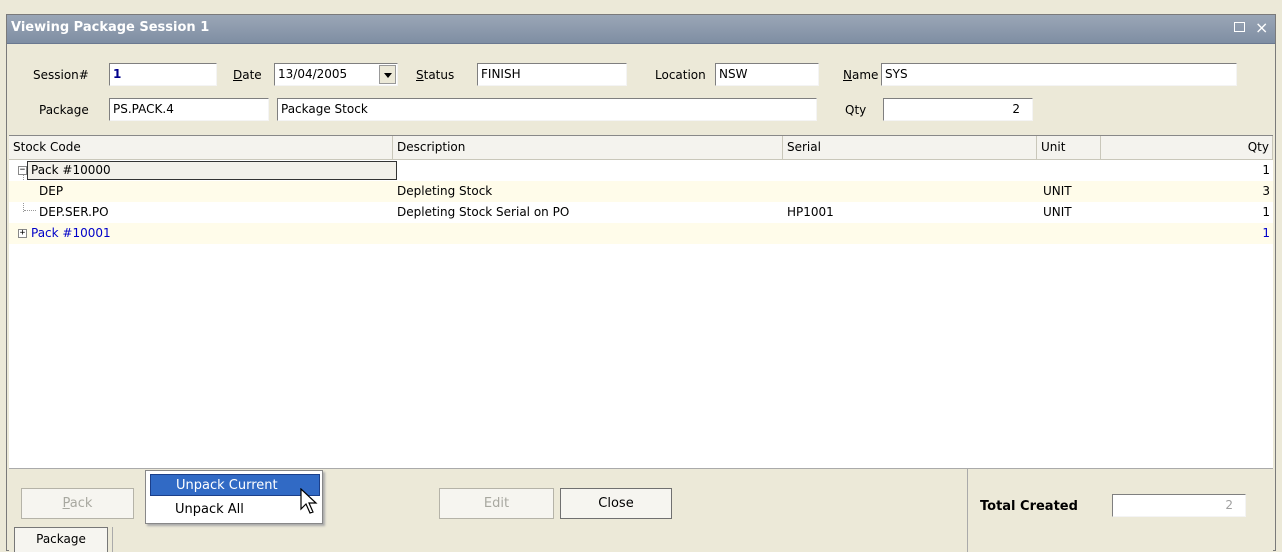  Describe the element at coordinates (387, 74) in the screenshot. I see `chevron-down-icon` at that location.